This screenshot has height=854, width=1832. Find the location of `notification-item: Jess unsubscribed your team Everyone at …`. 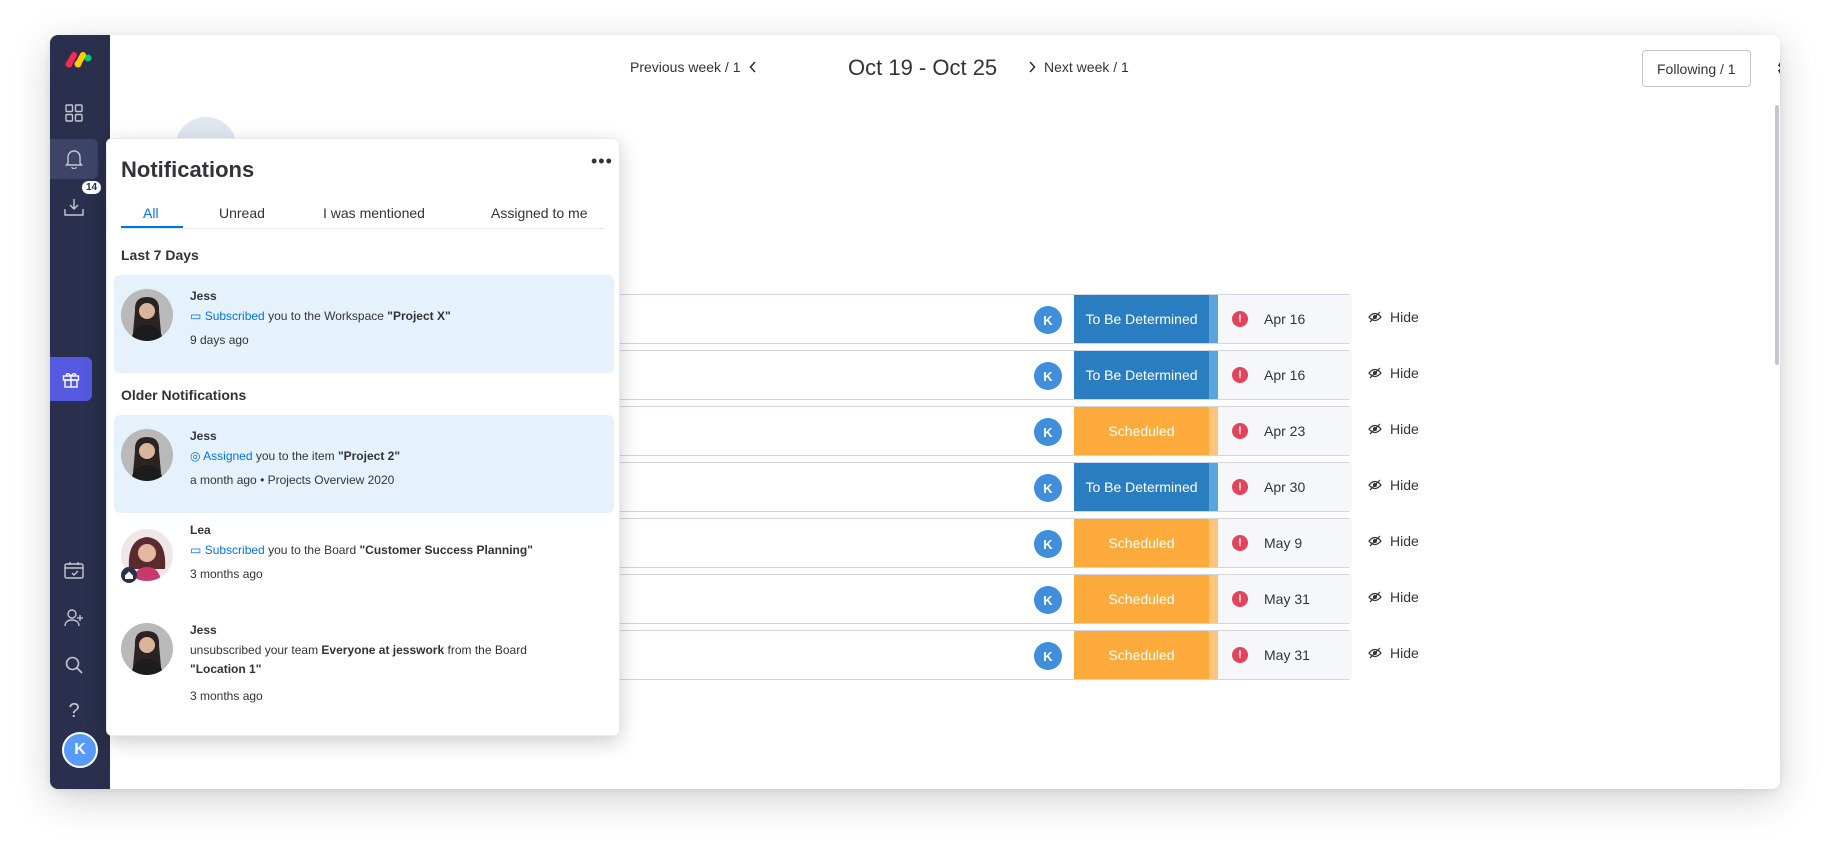

notification-item: Jess unsubscribed your team Everyone at … is located at coordinates (364, 670).